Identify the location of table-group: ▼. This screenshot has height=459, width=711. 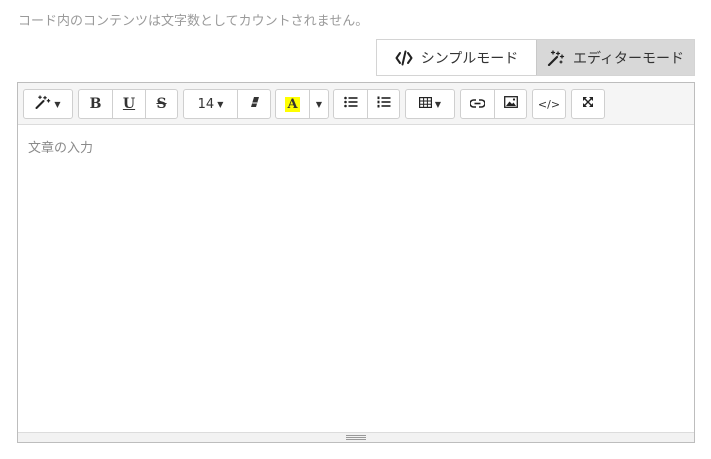
(430, 104).